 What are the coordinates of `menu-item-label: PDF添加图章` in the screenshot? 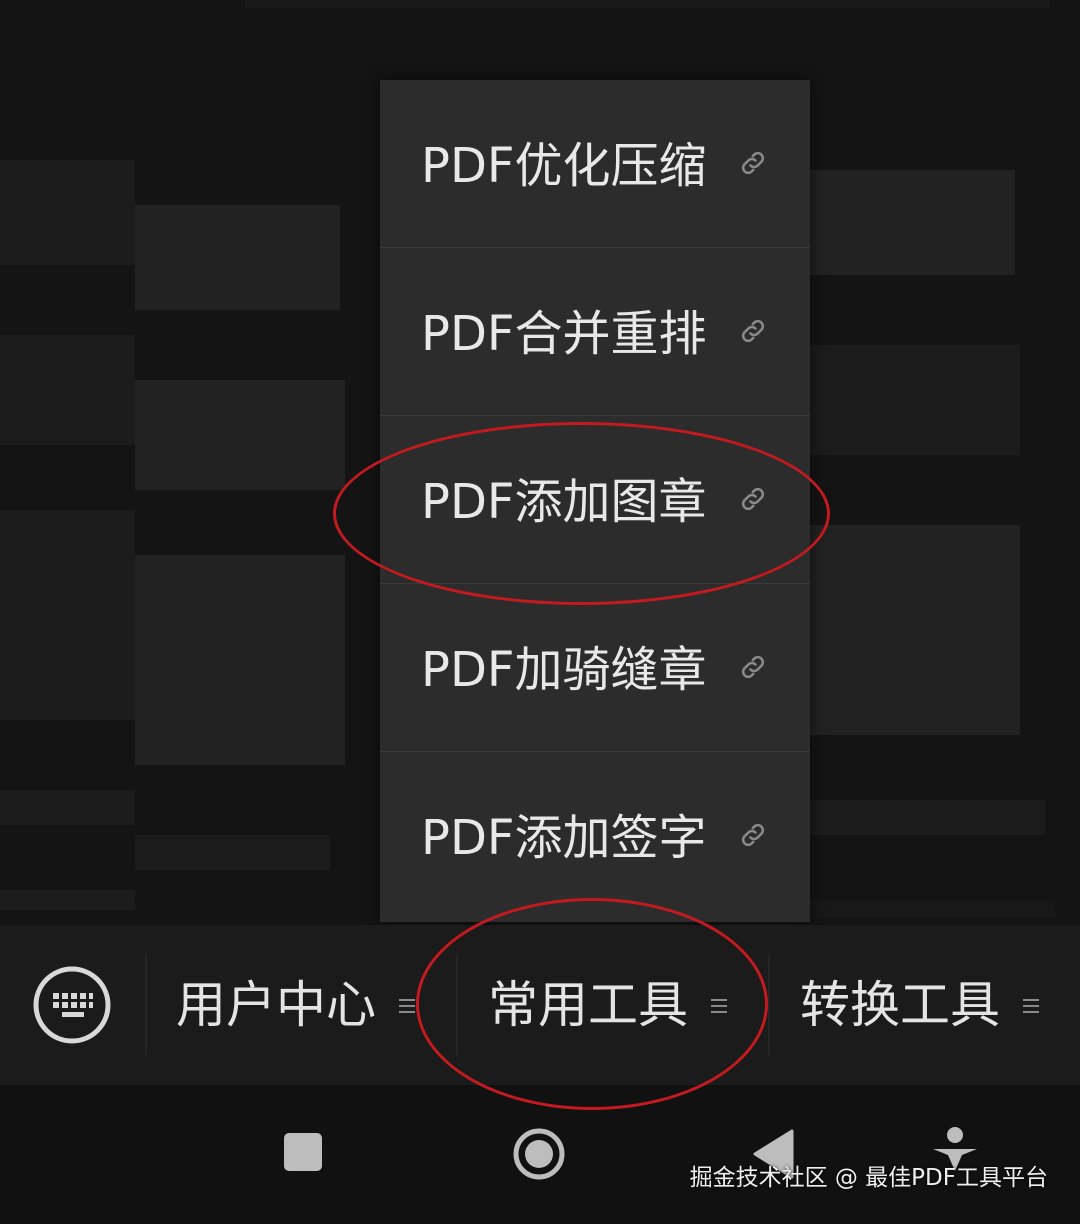 It's located at (564, 502).